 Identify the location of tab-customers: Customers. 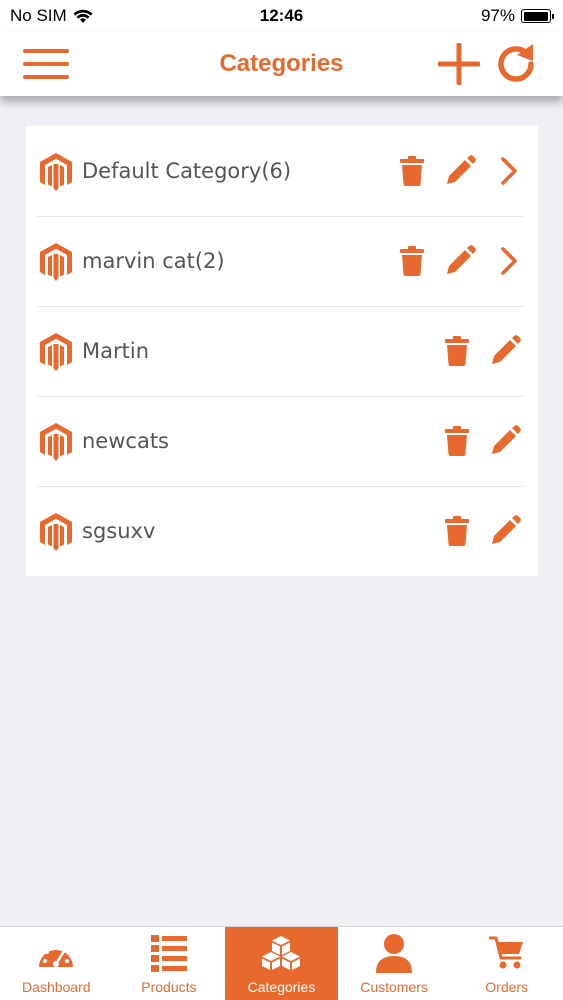
(394, 963).